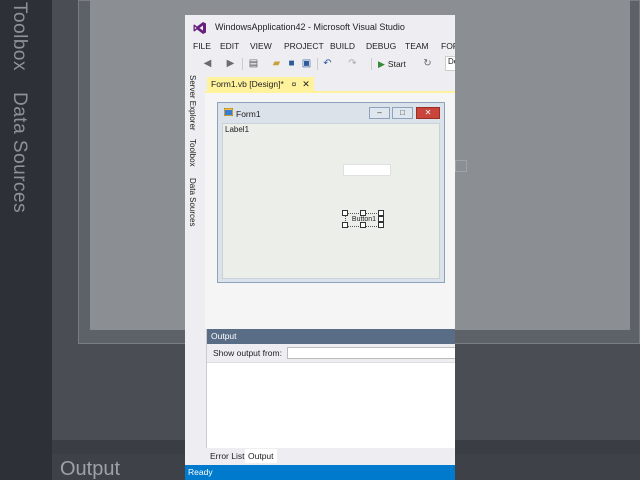 Image resolution: width=640 pixels, height=480 pixels. What do you see at coordinates (19, 153) in the screenshot?
I see `background-datasources-label: Data Sources` at bounding box center [19, 153].